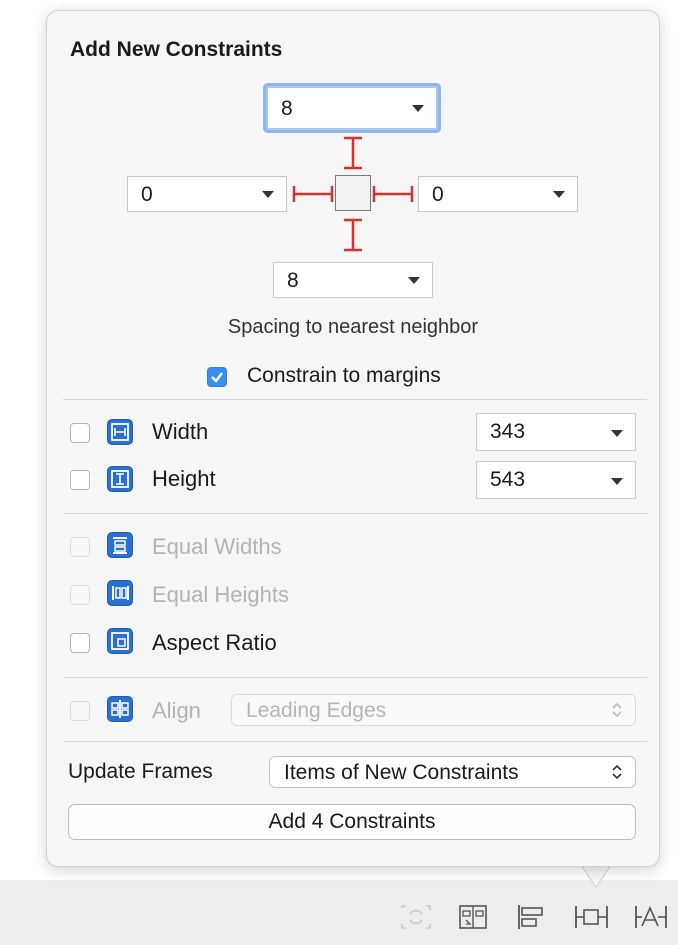  I want to click on width-checkbox, so click(80, 433).